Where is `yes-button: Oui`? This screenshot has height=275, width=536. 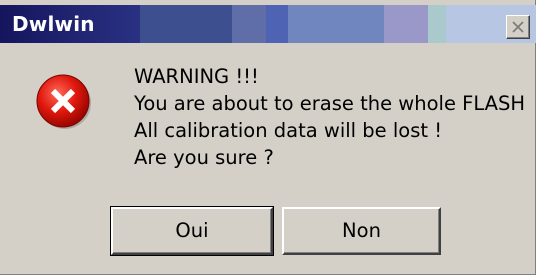 yes-button: Oui is located at coordinates (192, 231).